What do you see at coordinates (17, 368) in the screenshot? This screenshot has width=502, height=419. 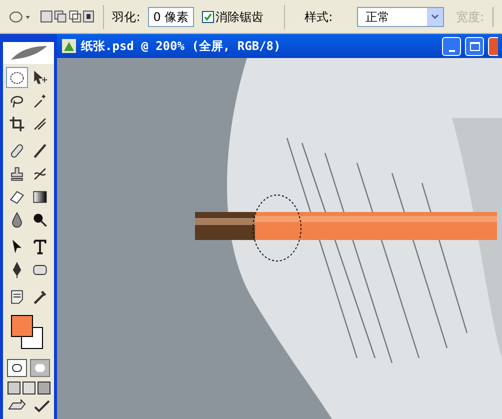 I see `standard-mode-button` at bounding box center [17, 368].